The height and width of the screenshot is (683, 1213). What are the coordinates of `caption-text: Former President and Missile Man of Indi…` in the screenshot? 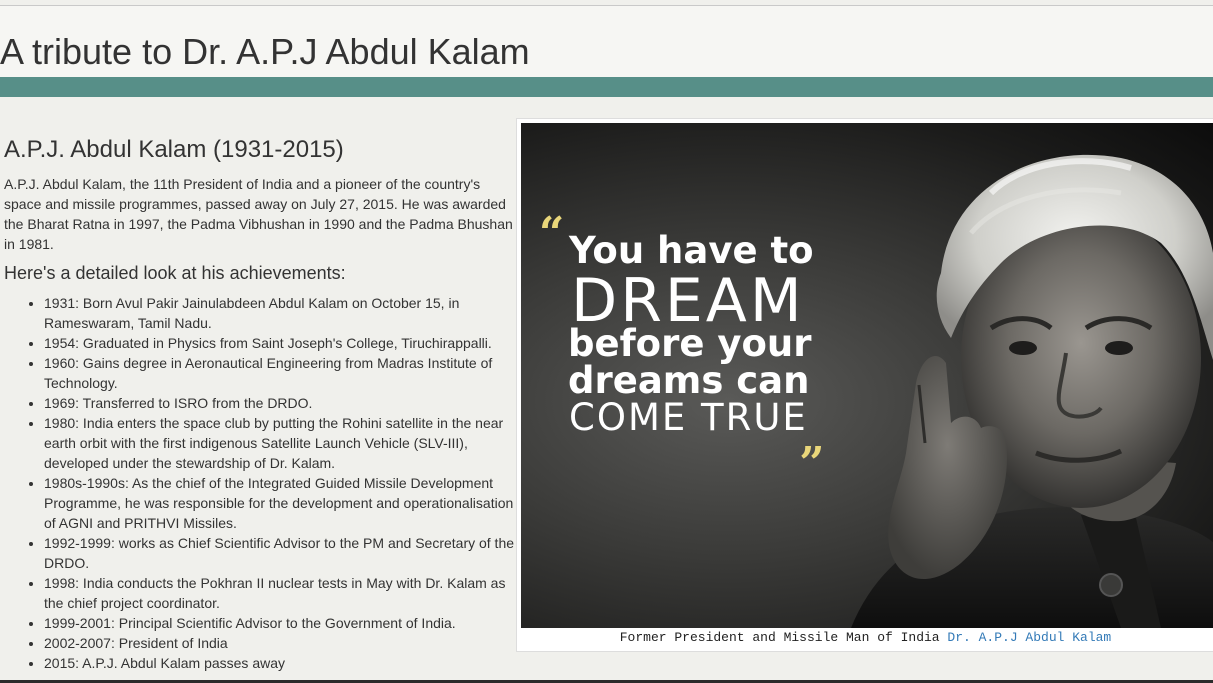 It's located at (783, 637).